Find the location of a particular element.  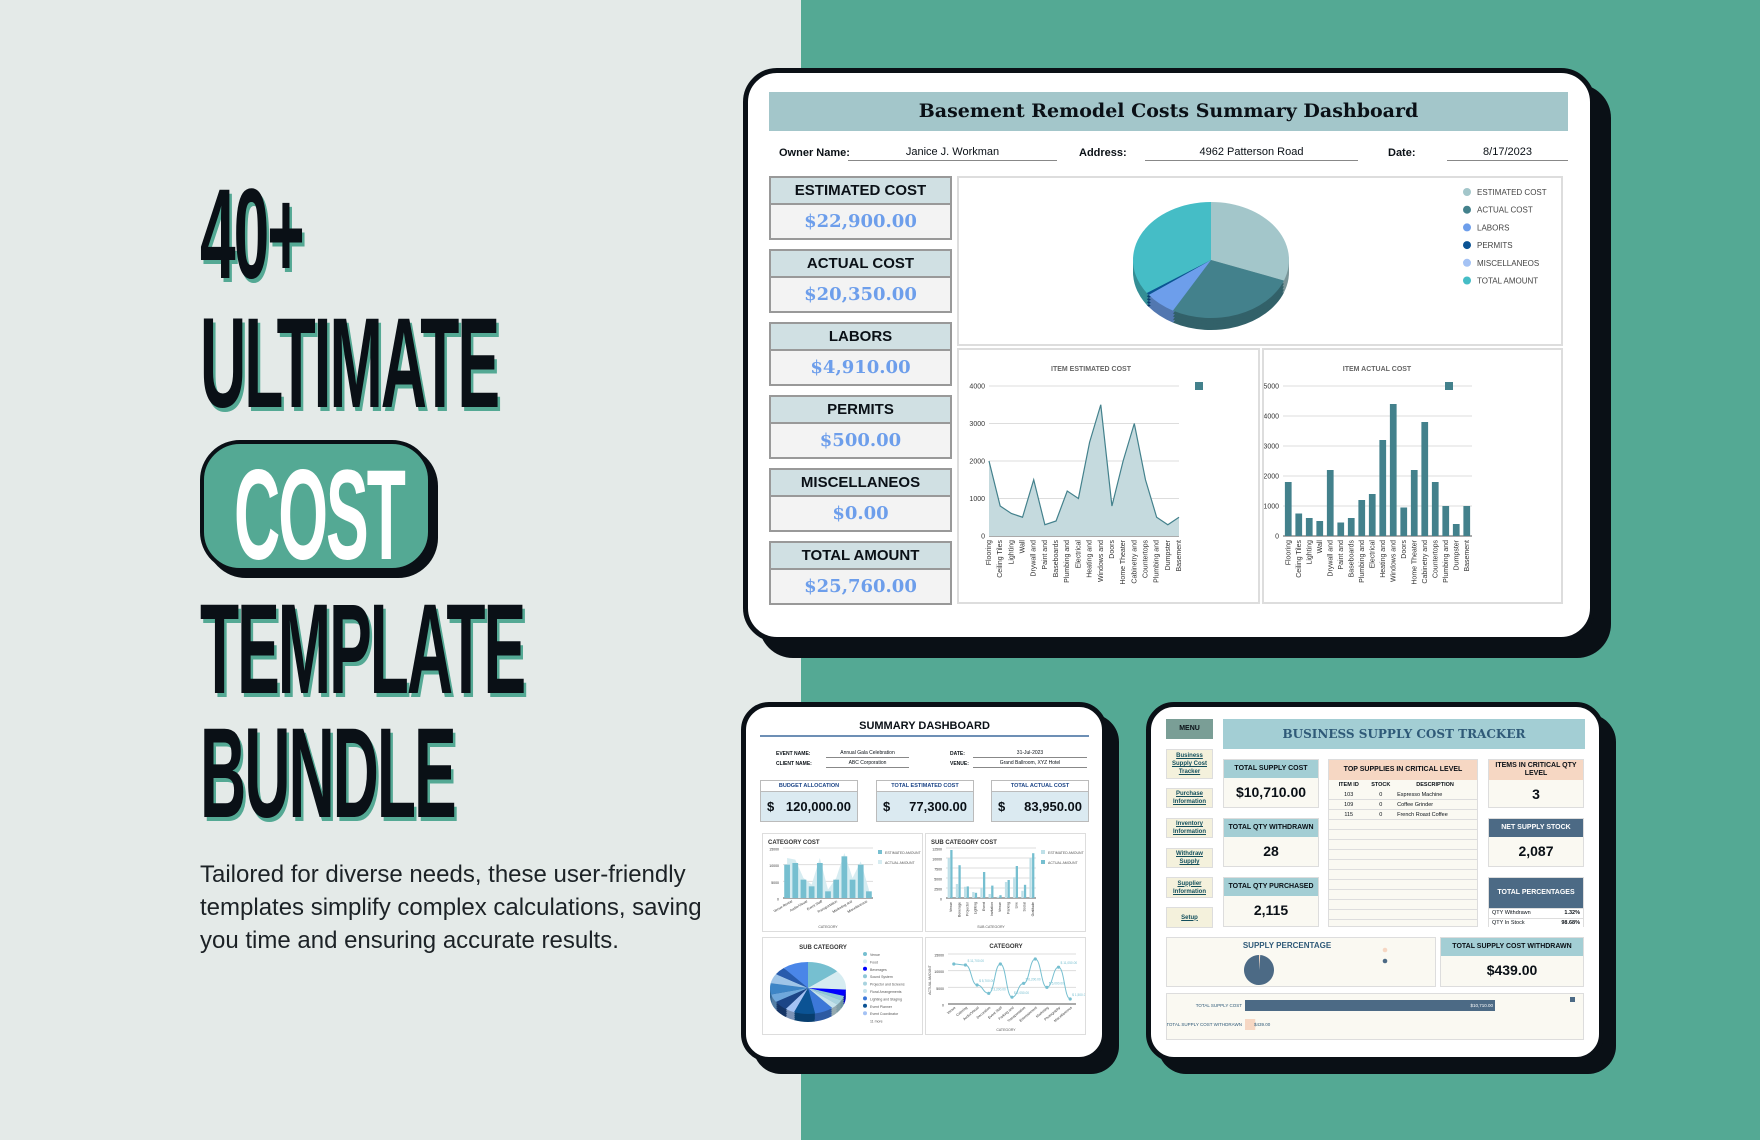

x-axis-label: CATEGORY is located at coordinates (1006, 1030).